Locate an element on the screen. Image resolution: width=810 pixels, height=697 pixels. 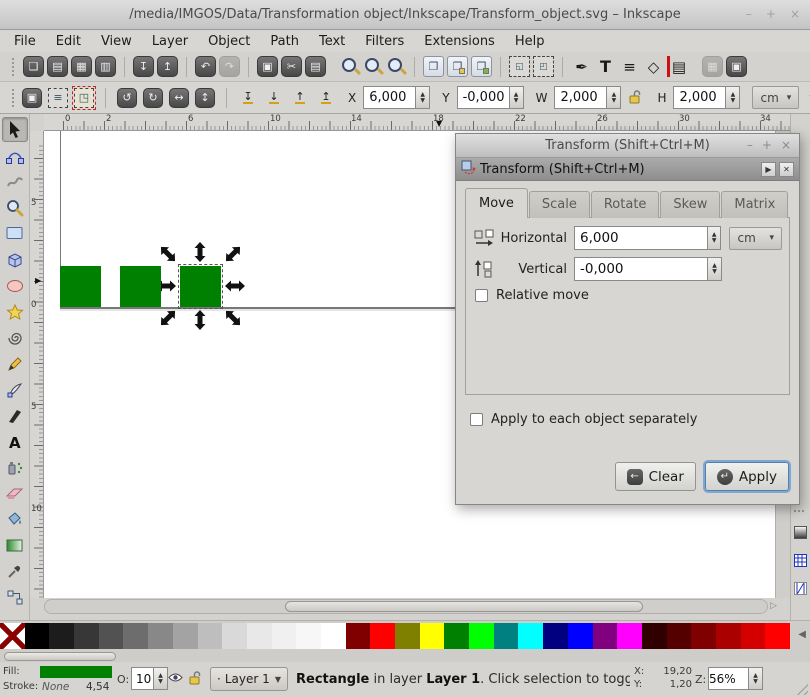
group-selection-icon: ◱ is located at coordinates (519, 66).